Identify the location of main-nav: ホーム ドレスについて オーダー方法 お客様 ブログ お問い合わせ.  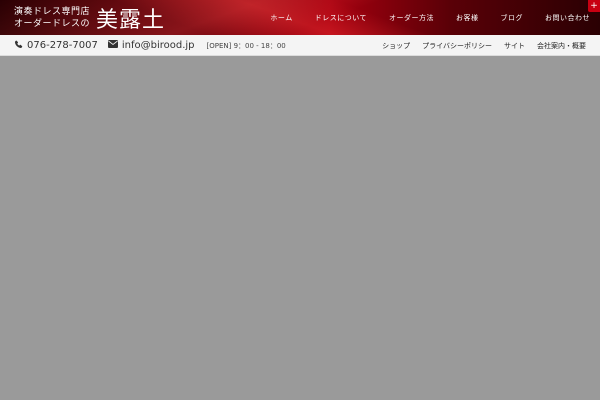
(430, 17).